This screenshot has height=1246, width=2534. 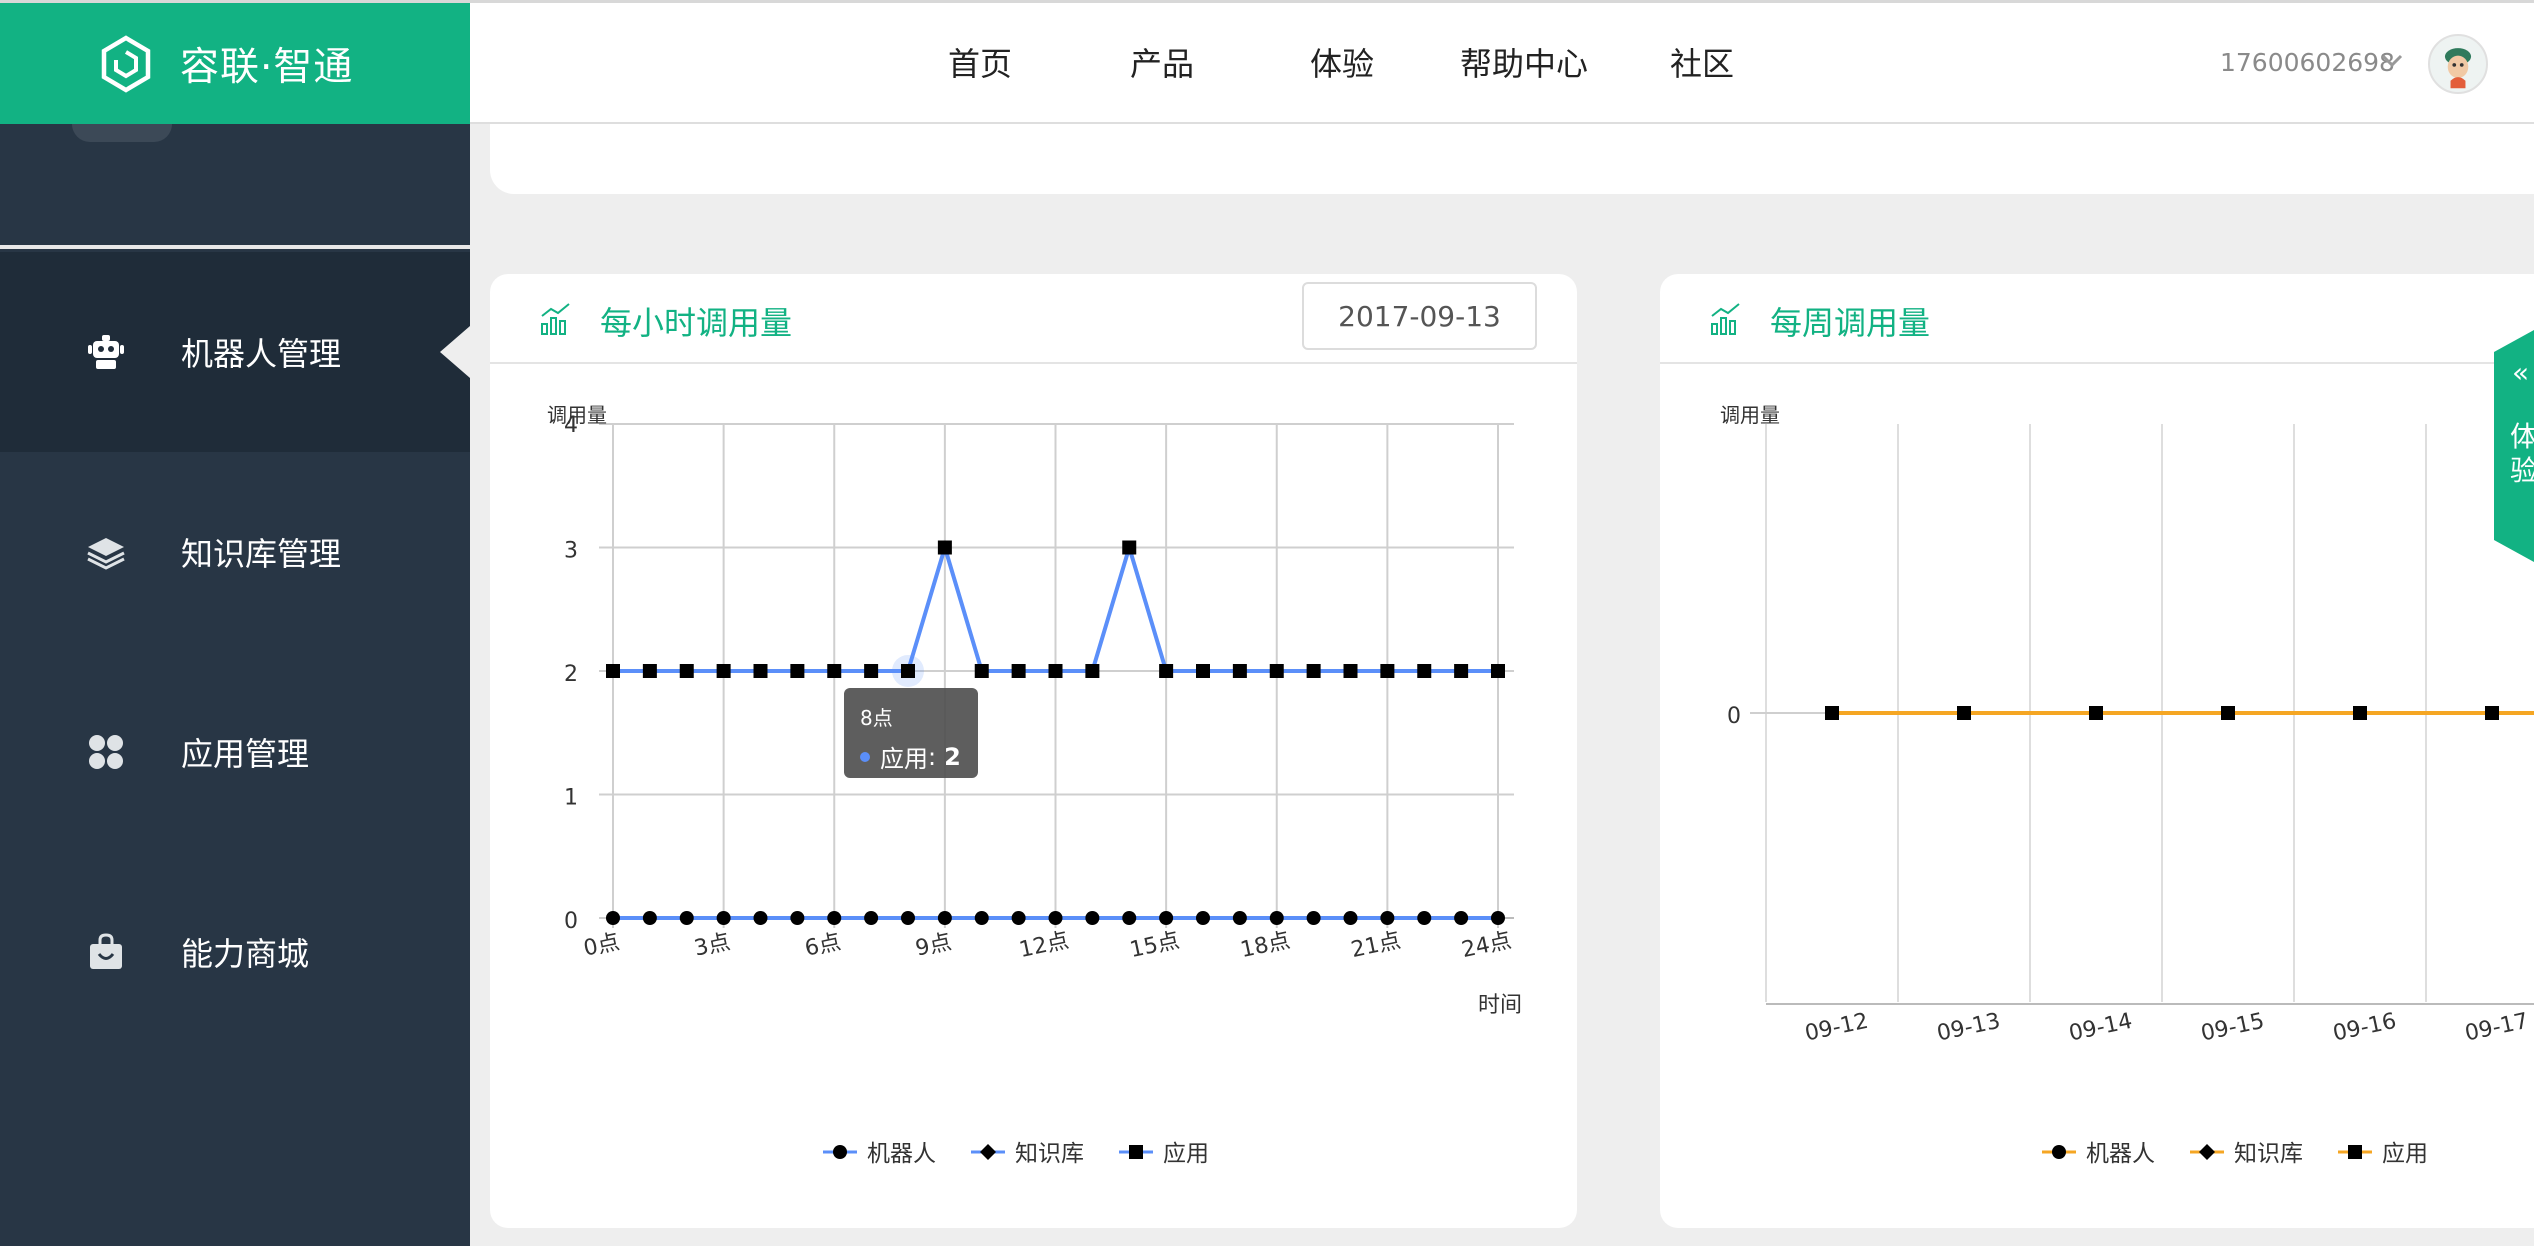 What do you see at coordinates (1500, 1005) in the screenshot?
I see `x-axis-label: 时间` at bounding box center [1500, 1005].